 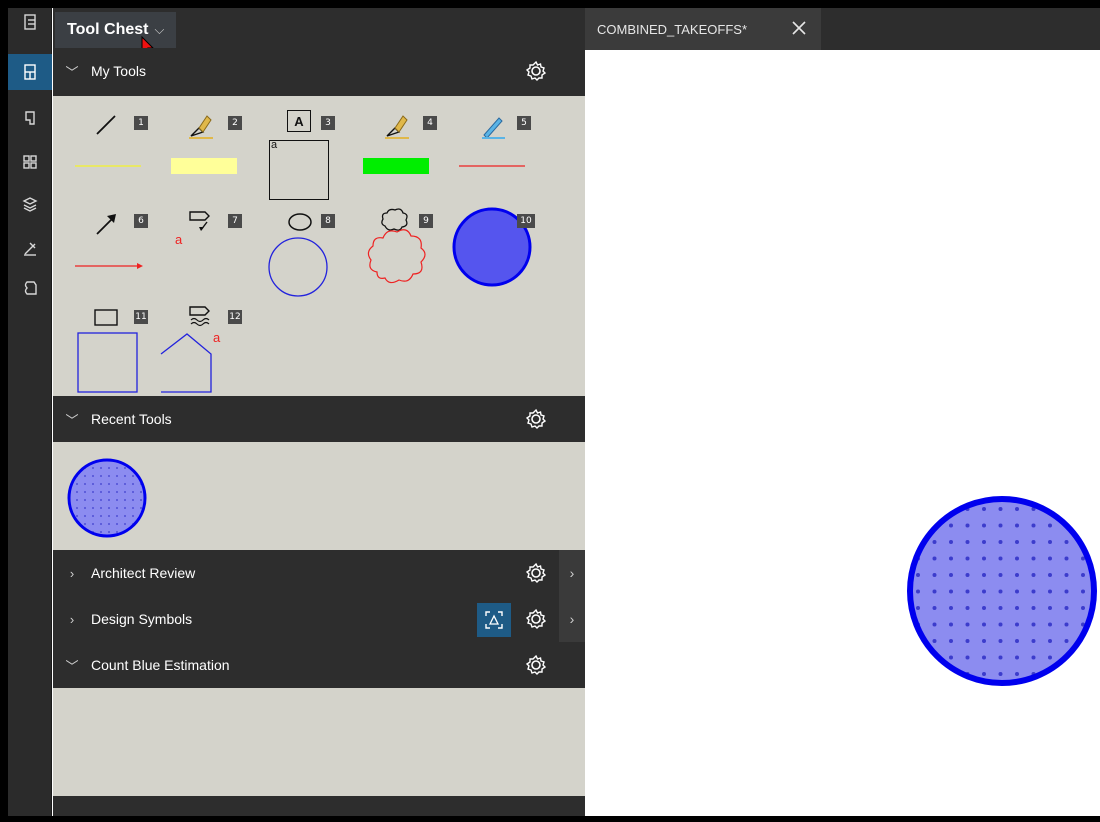 I want to click on window-edge-left, so click(x=4, y=411).